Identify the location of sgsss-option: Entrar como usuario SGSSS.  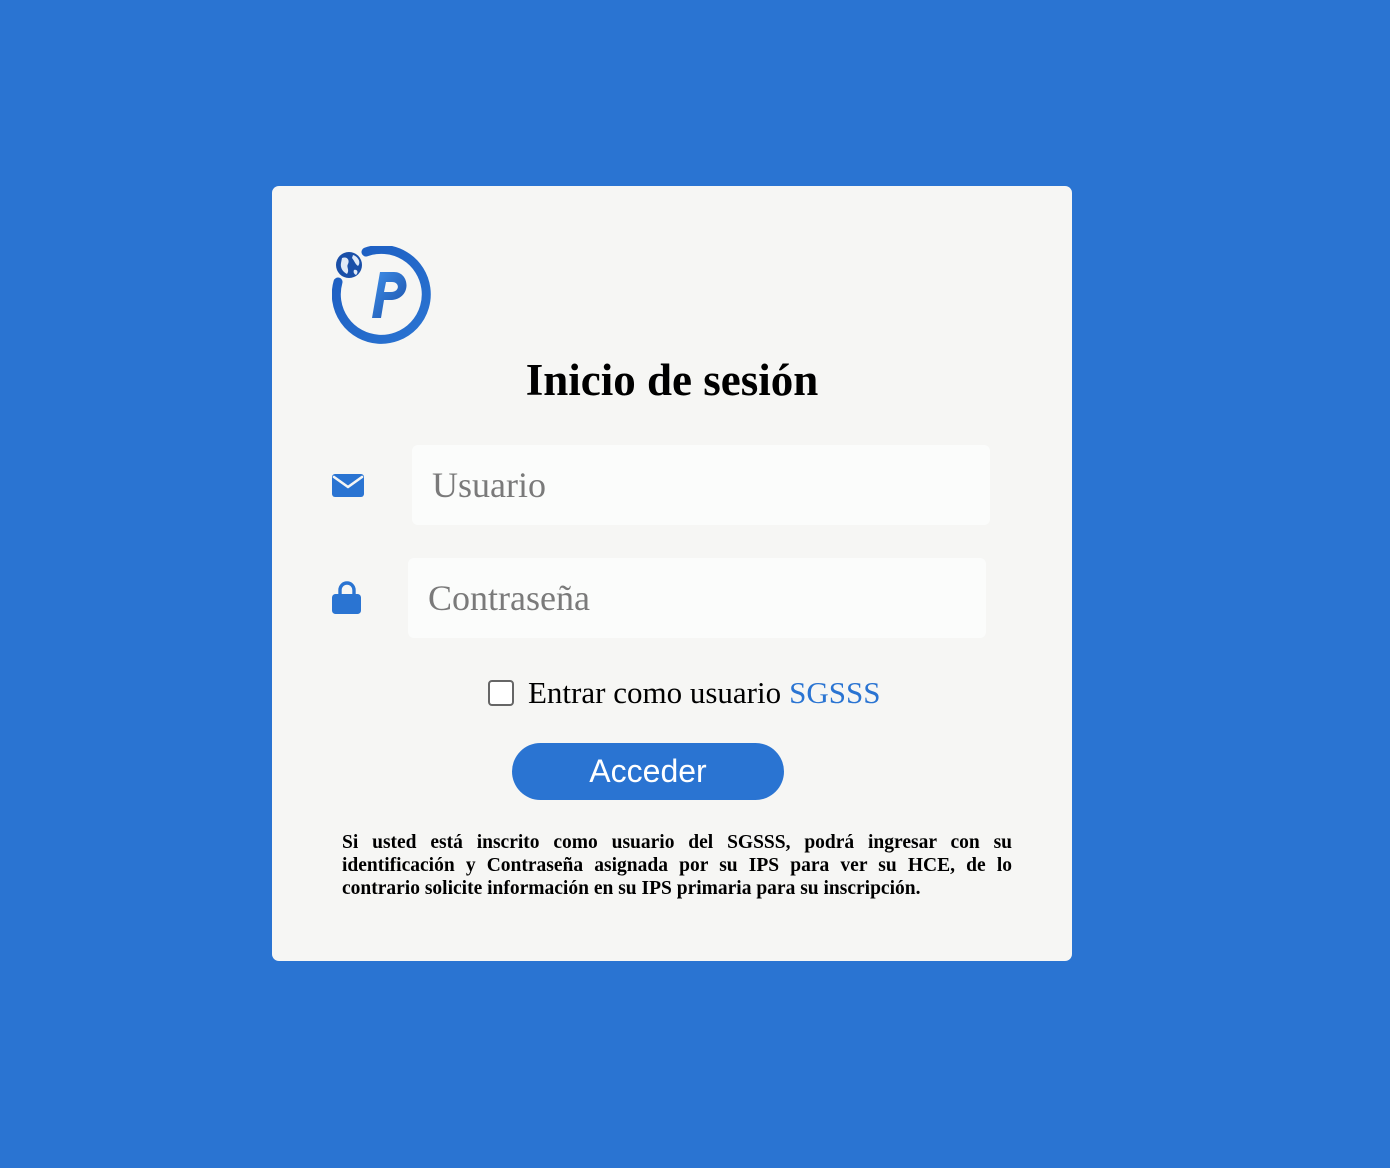
(684, 693).